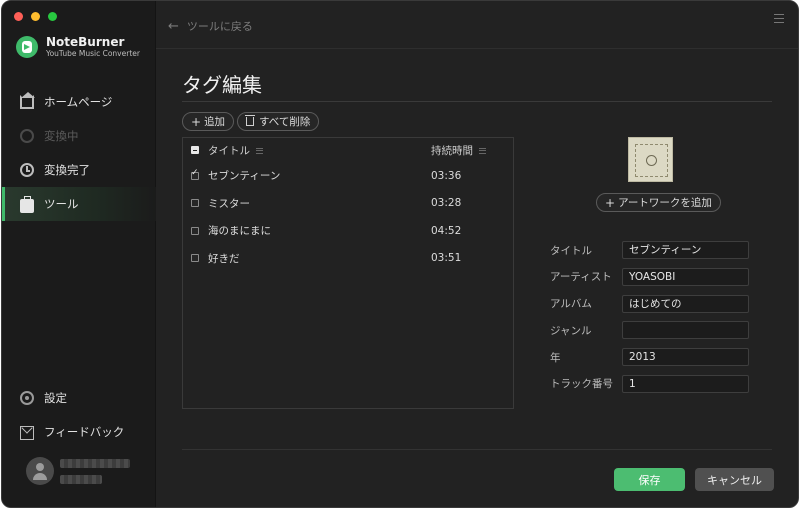  Describe the element at coordinates (239, 231) in the screenshot. I see `track-title: 海のまにまに` at that location.